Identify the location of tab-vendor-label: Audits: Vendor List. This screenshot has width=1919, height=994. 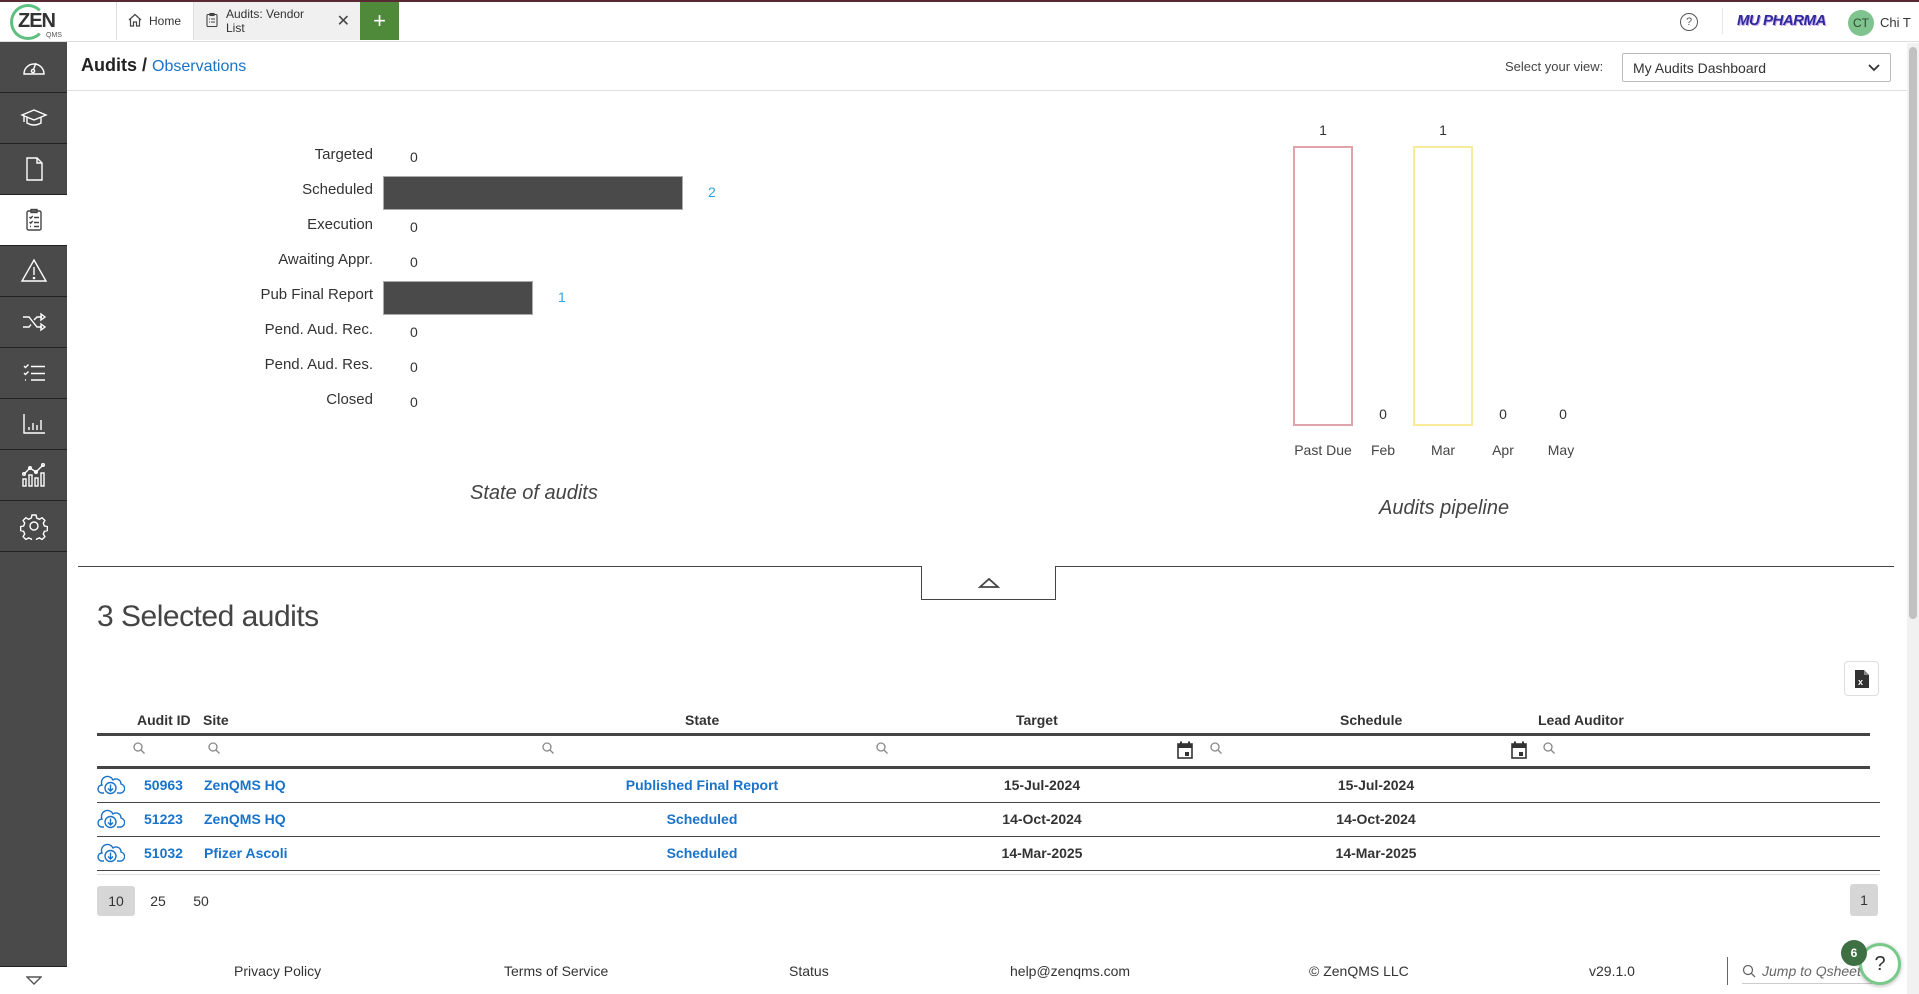
(265, 21).